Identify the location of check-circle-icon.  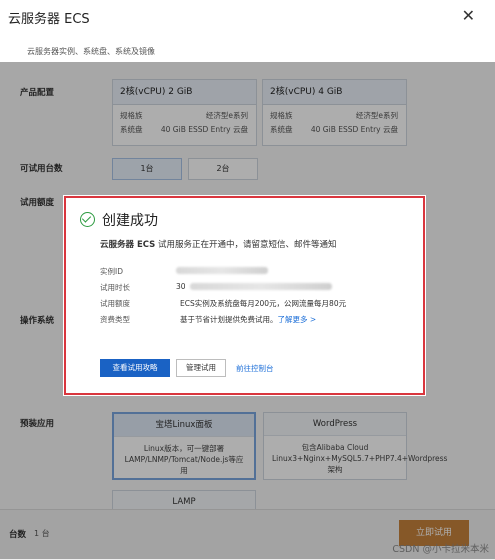
(87, 219).